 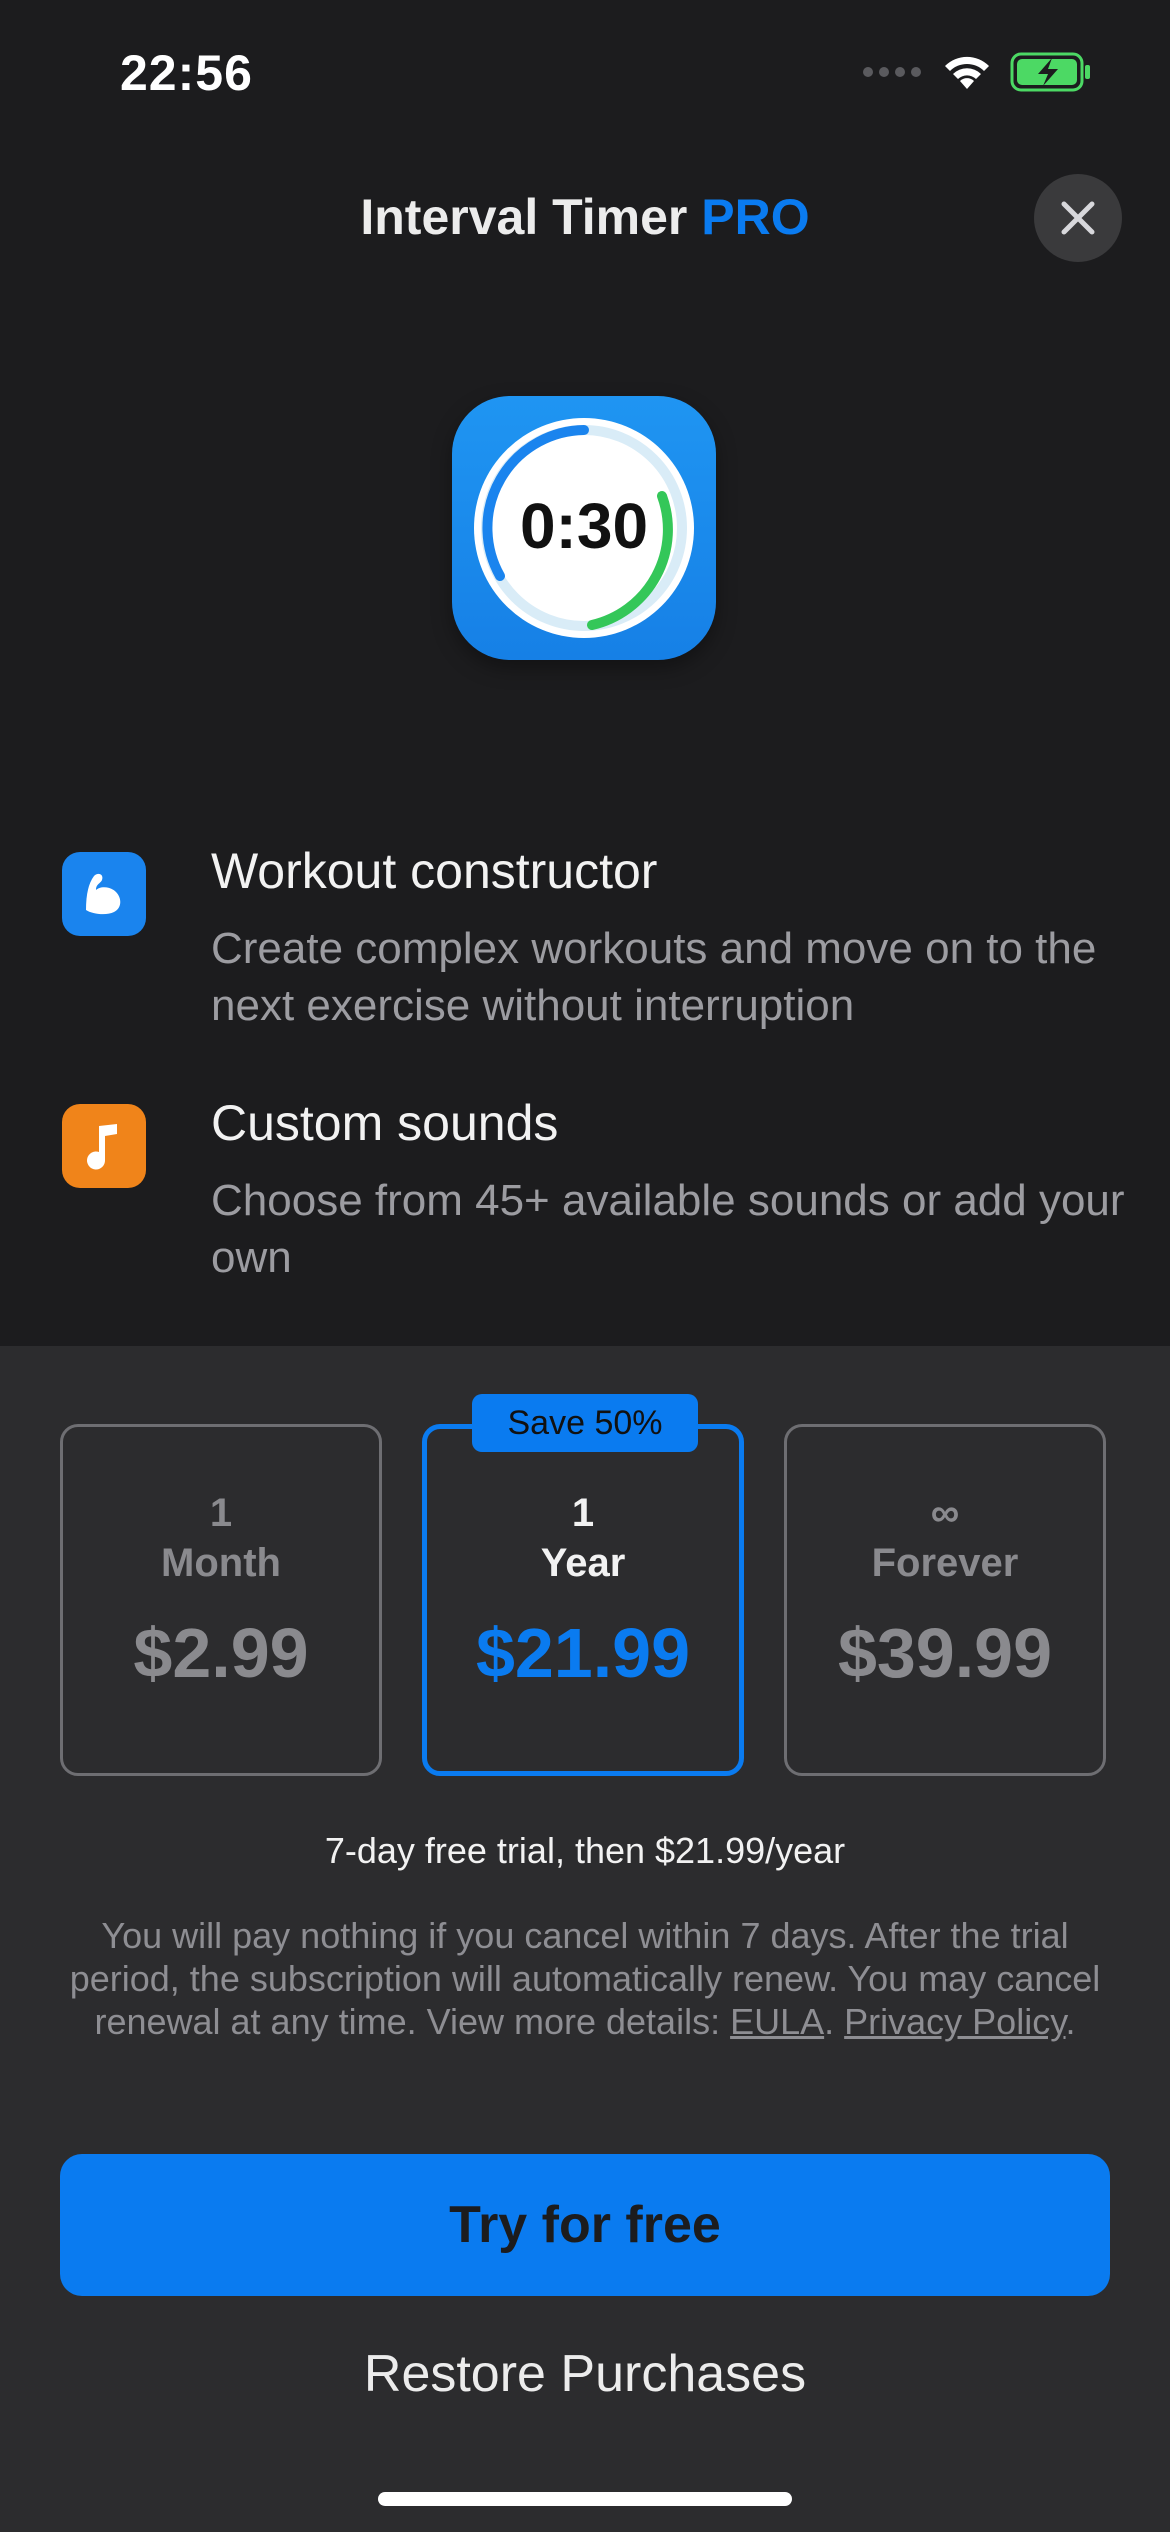 What do you see at coordinates (385, 1123) in the screenshot?
I see `feature-title: Custom sounds` at bounding box center [385, 1123].